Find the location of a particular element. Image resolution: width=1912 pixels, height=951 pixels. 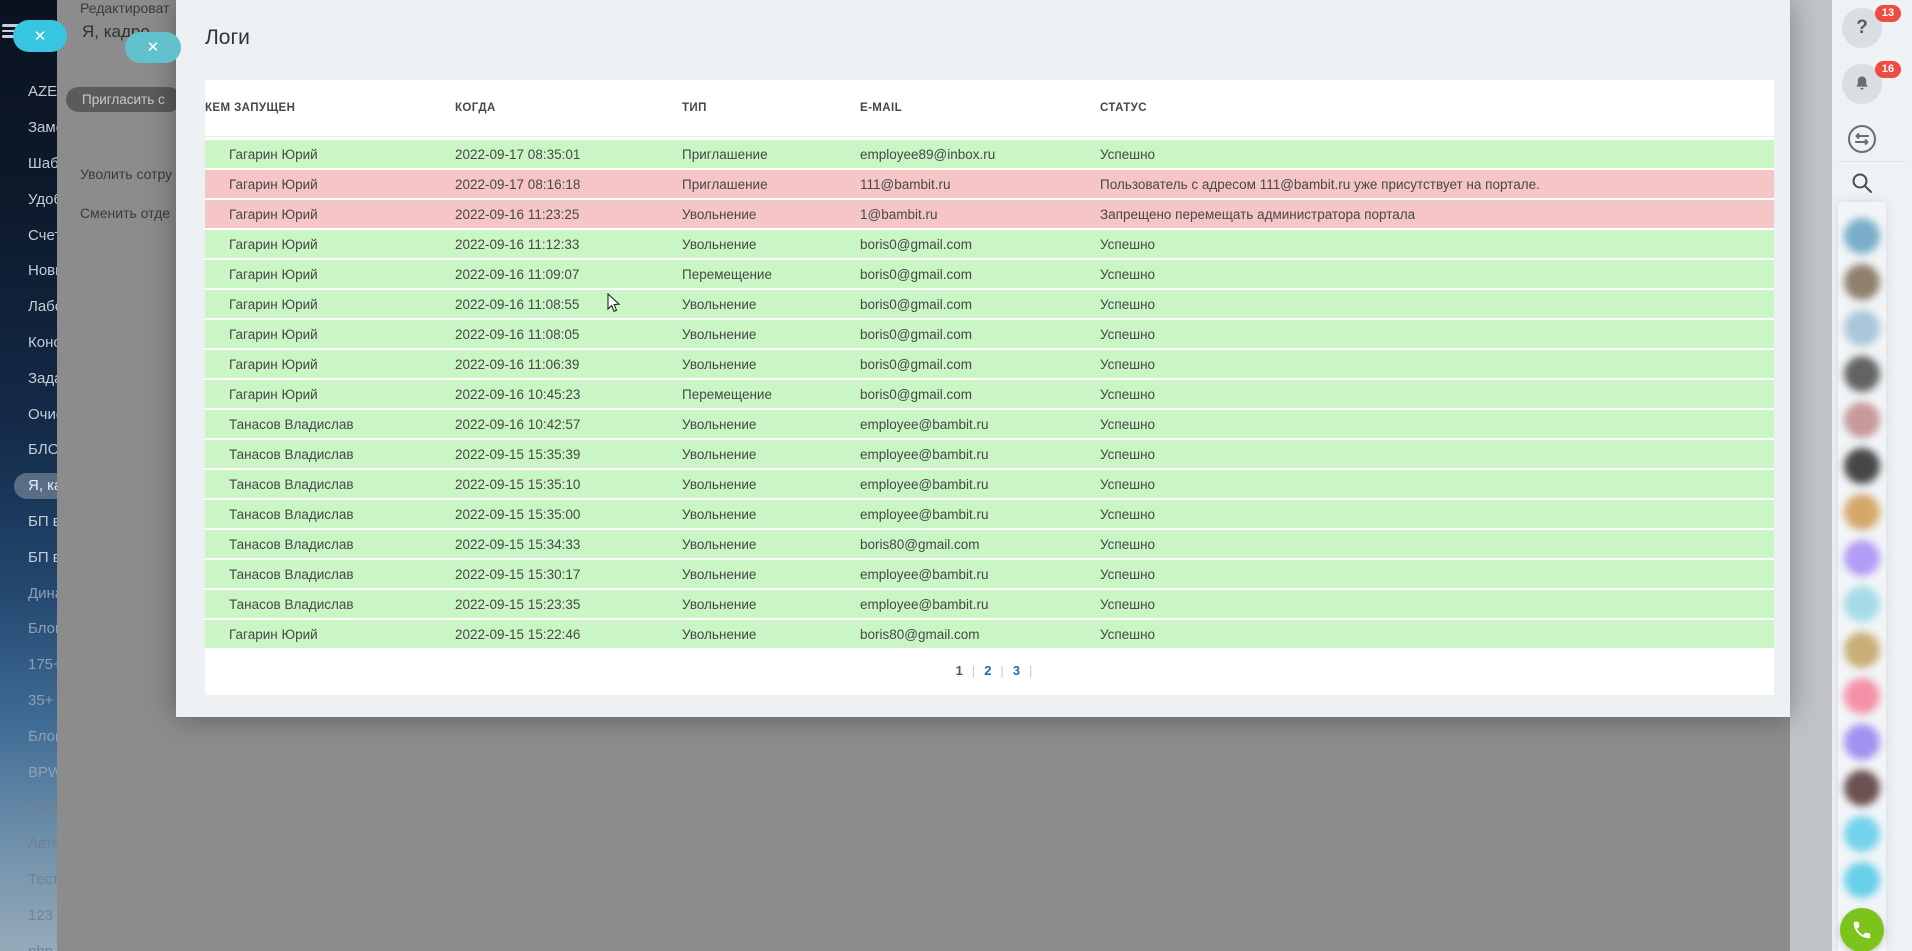

menu-item: Сменить отде is located at coordinates (125, 213).